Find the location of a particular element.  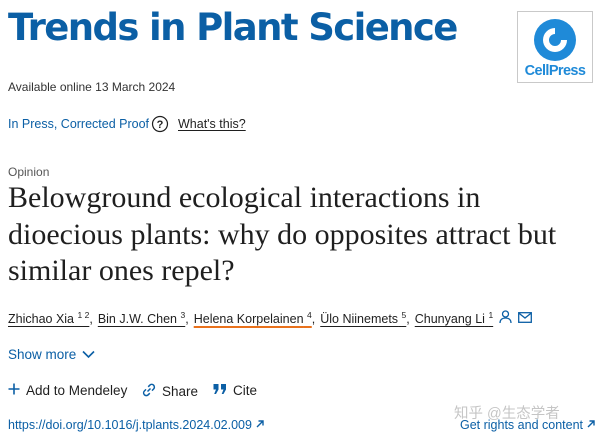

quote-icon is located at coordinates (220, 390).